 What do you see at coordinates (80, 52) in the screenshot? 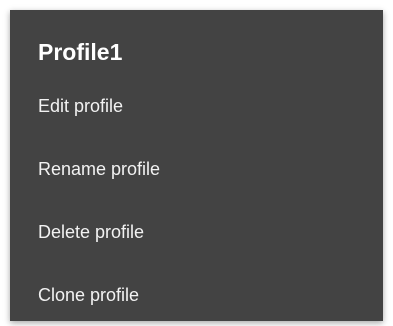
I see `menu-title: Profile1` at bounding box center [80, 52].